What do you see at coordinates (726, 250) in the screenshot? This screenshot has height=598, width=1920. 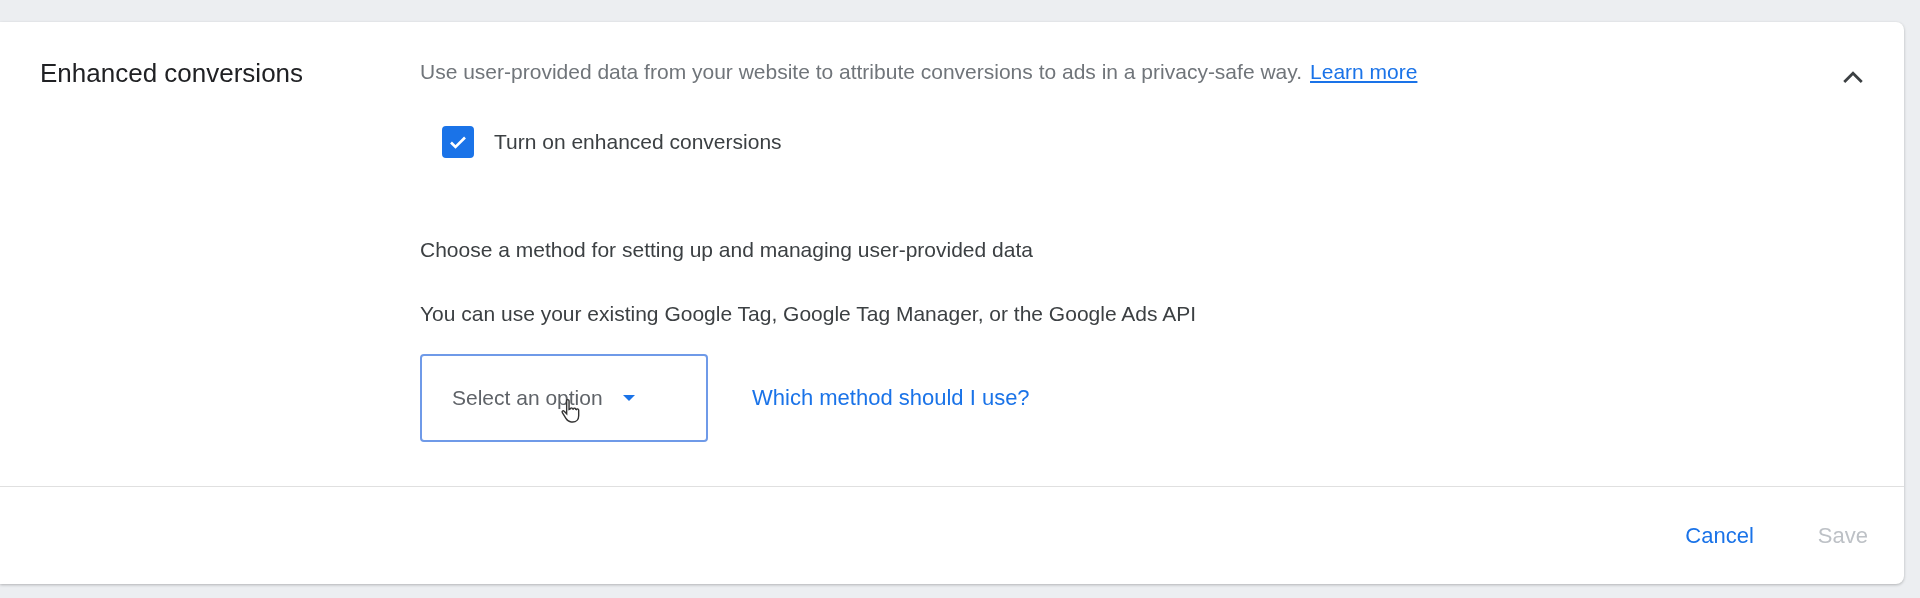 I see `method-heading: Choose a method for setting up and managing user-provided data` at bounding box center [726, 250].